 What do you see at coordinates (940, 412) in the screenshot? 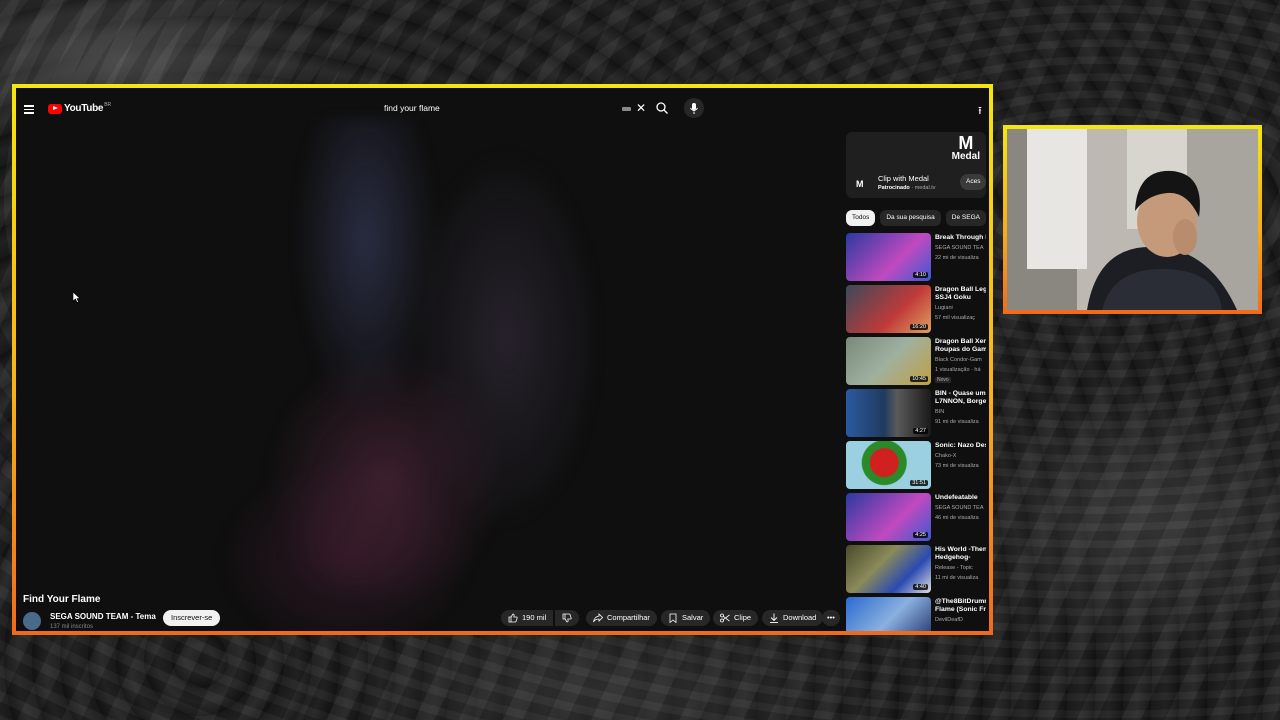
I see `channel-name: BIN` at bounding box center [940, 412].